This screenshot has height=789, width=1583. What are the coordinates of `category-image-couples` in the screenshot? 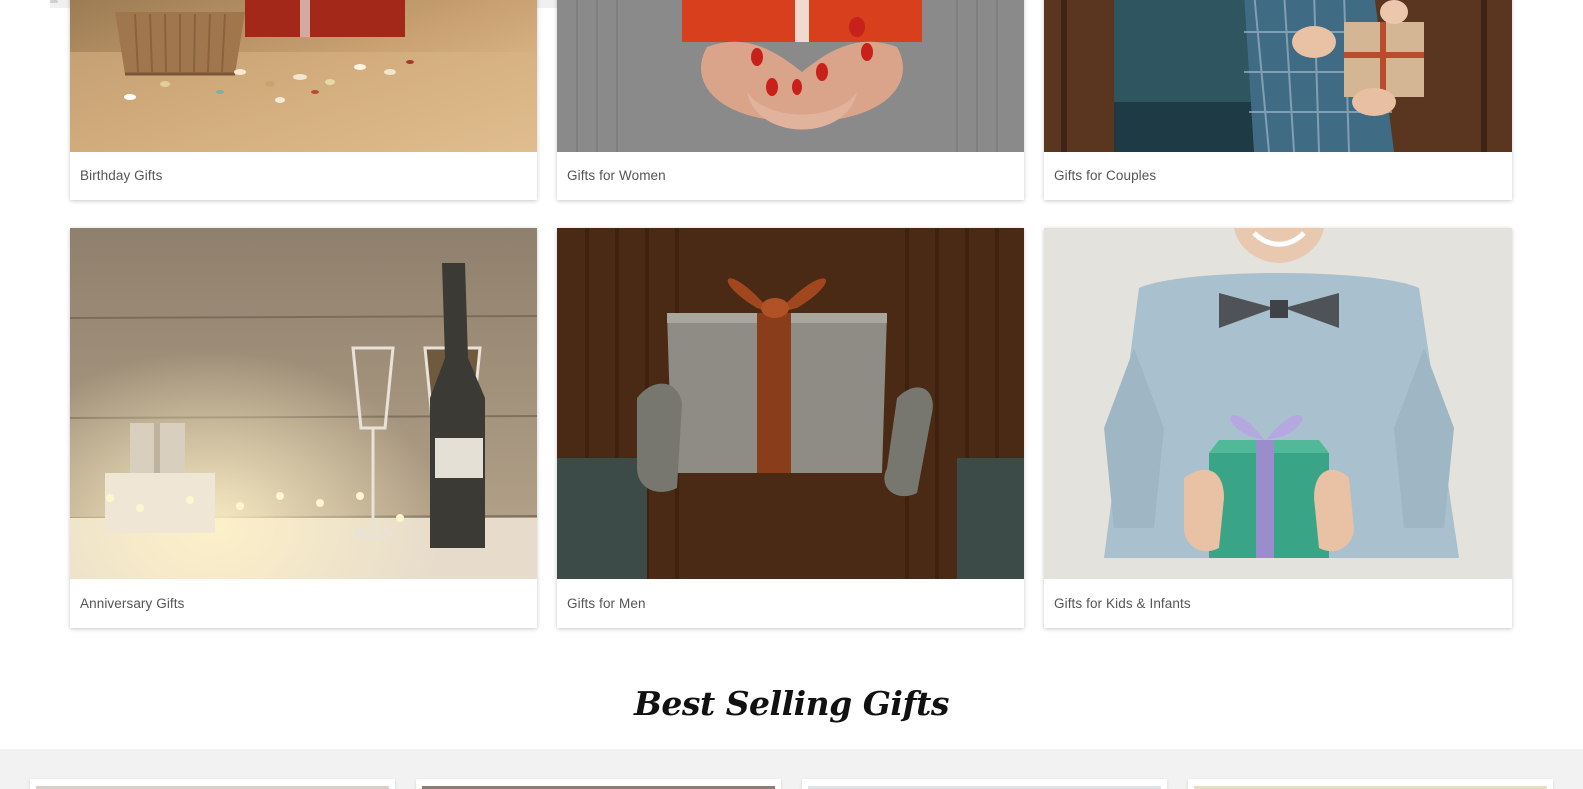 It's located at (1278, 76).